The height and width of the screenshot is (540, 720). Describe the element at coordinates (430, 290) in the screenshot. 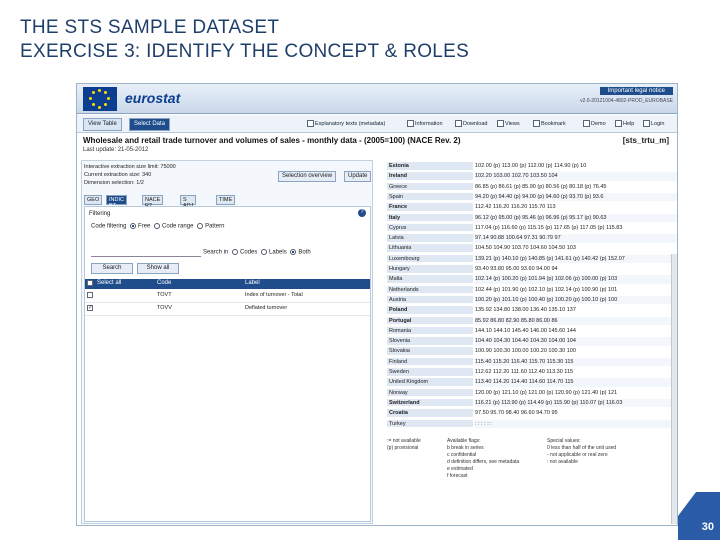

I see `country-cell: Netherlands` at that location.